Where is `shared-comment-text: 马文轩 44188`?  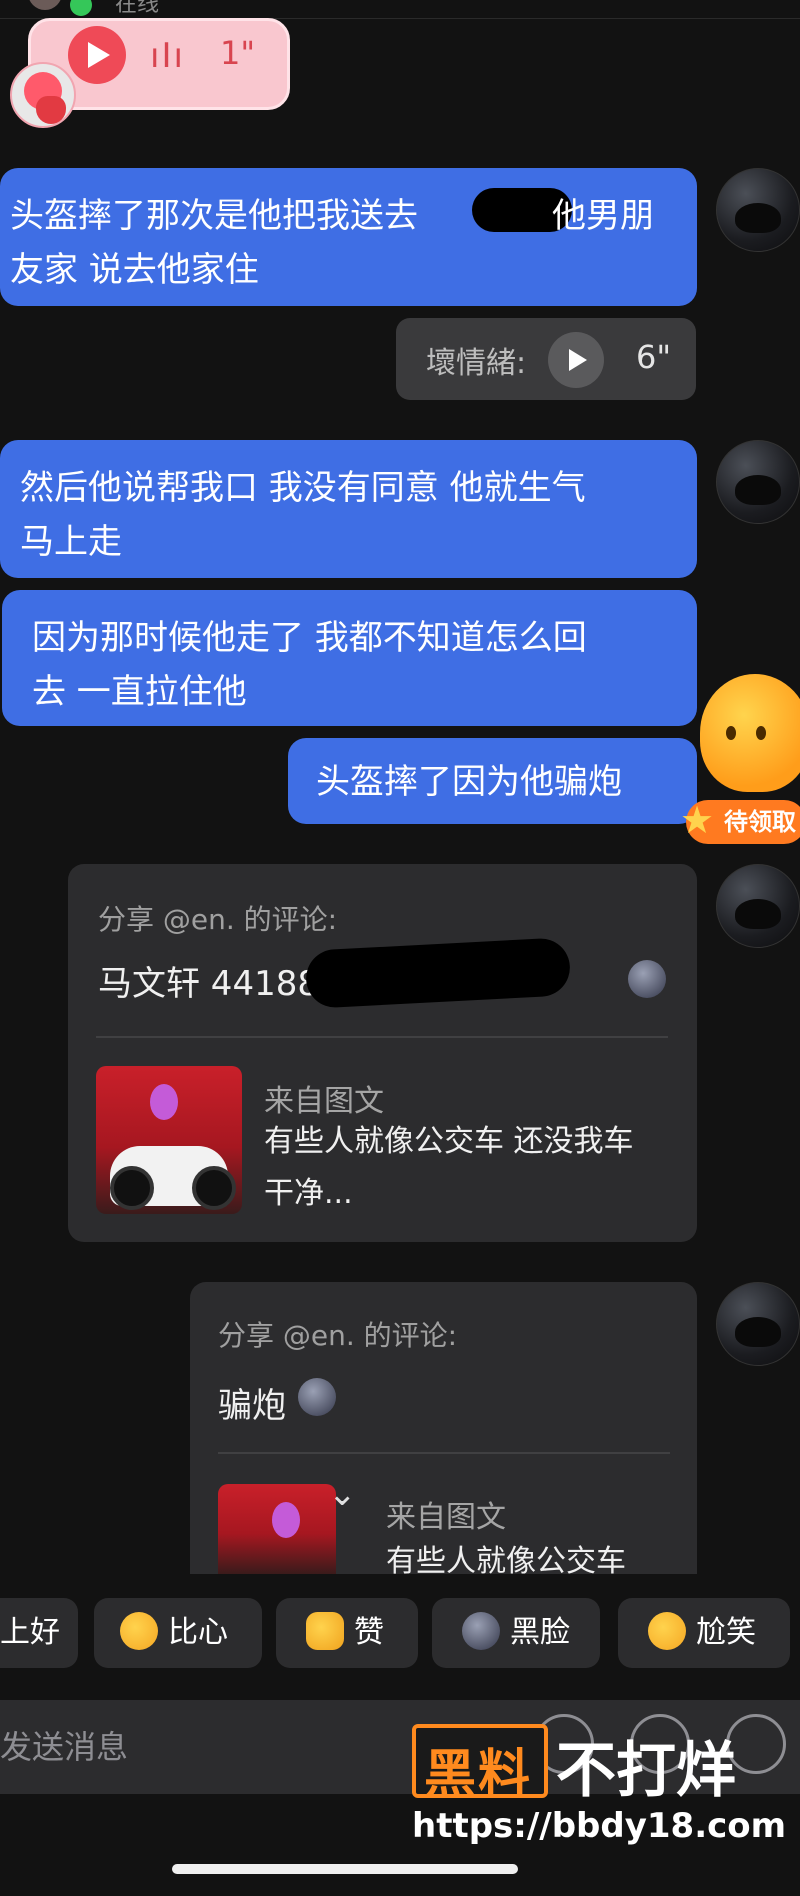 shared-comment-text: 马文轩 44188 is located at coordinates (208, 984).